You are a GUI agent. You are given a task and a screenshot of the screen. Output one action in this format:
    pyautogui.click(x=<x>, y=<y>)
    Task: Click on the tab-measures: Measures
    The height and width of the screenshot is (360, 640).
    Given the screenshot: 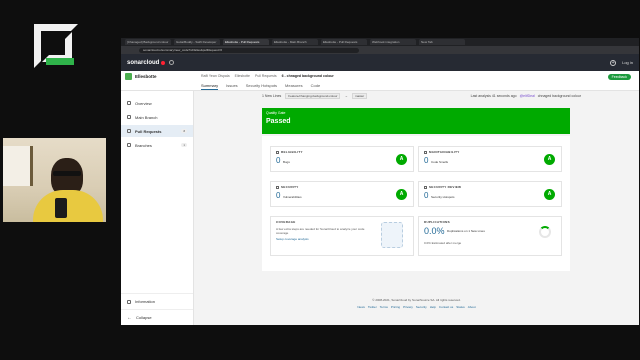 What is the action you would take?
    pyautogui.click(x=294, y=86)
    